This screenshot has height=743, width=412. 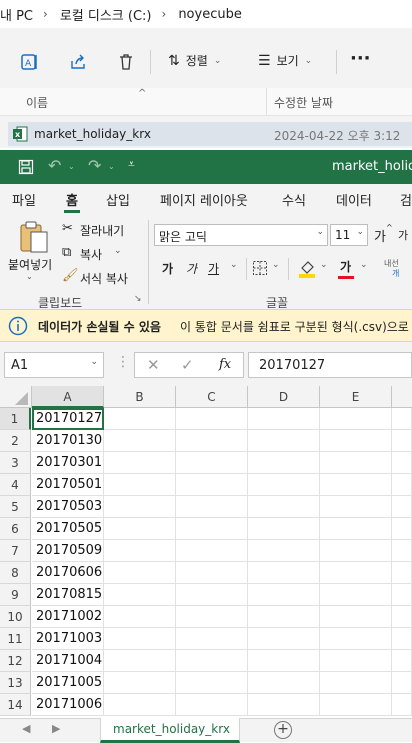 I want to click on cell-column-a: 20170130, so click(x=68, y=441).